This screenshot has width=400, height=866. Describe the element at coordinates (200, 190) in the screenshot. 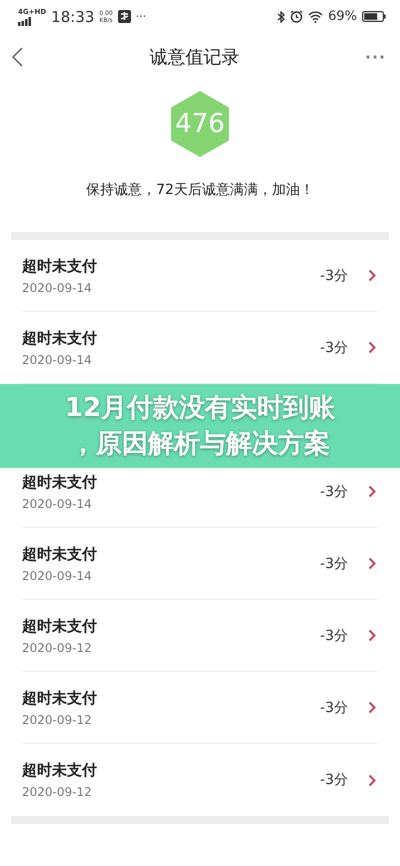

I see `encouragement-message: 保持诚意，72天后诚意满满，加油！` at that location.